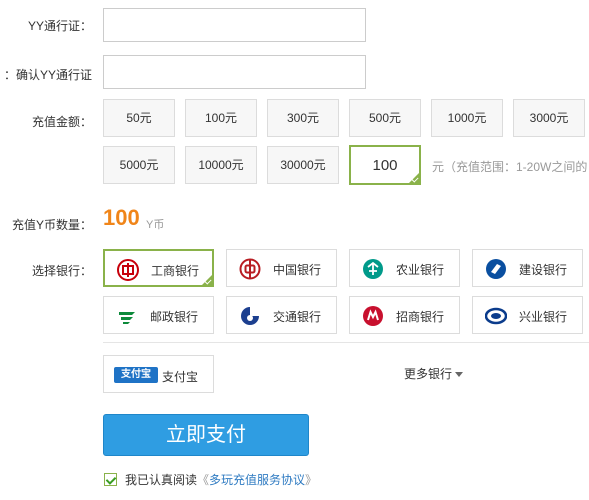 The image size is (589, 500). What do you see at coordinates (297, 270) in the screenshot?
I see `bank-name: 中国银行` at bounding box center [297, 270].